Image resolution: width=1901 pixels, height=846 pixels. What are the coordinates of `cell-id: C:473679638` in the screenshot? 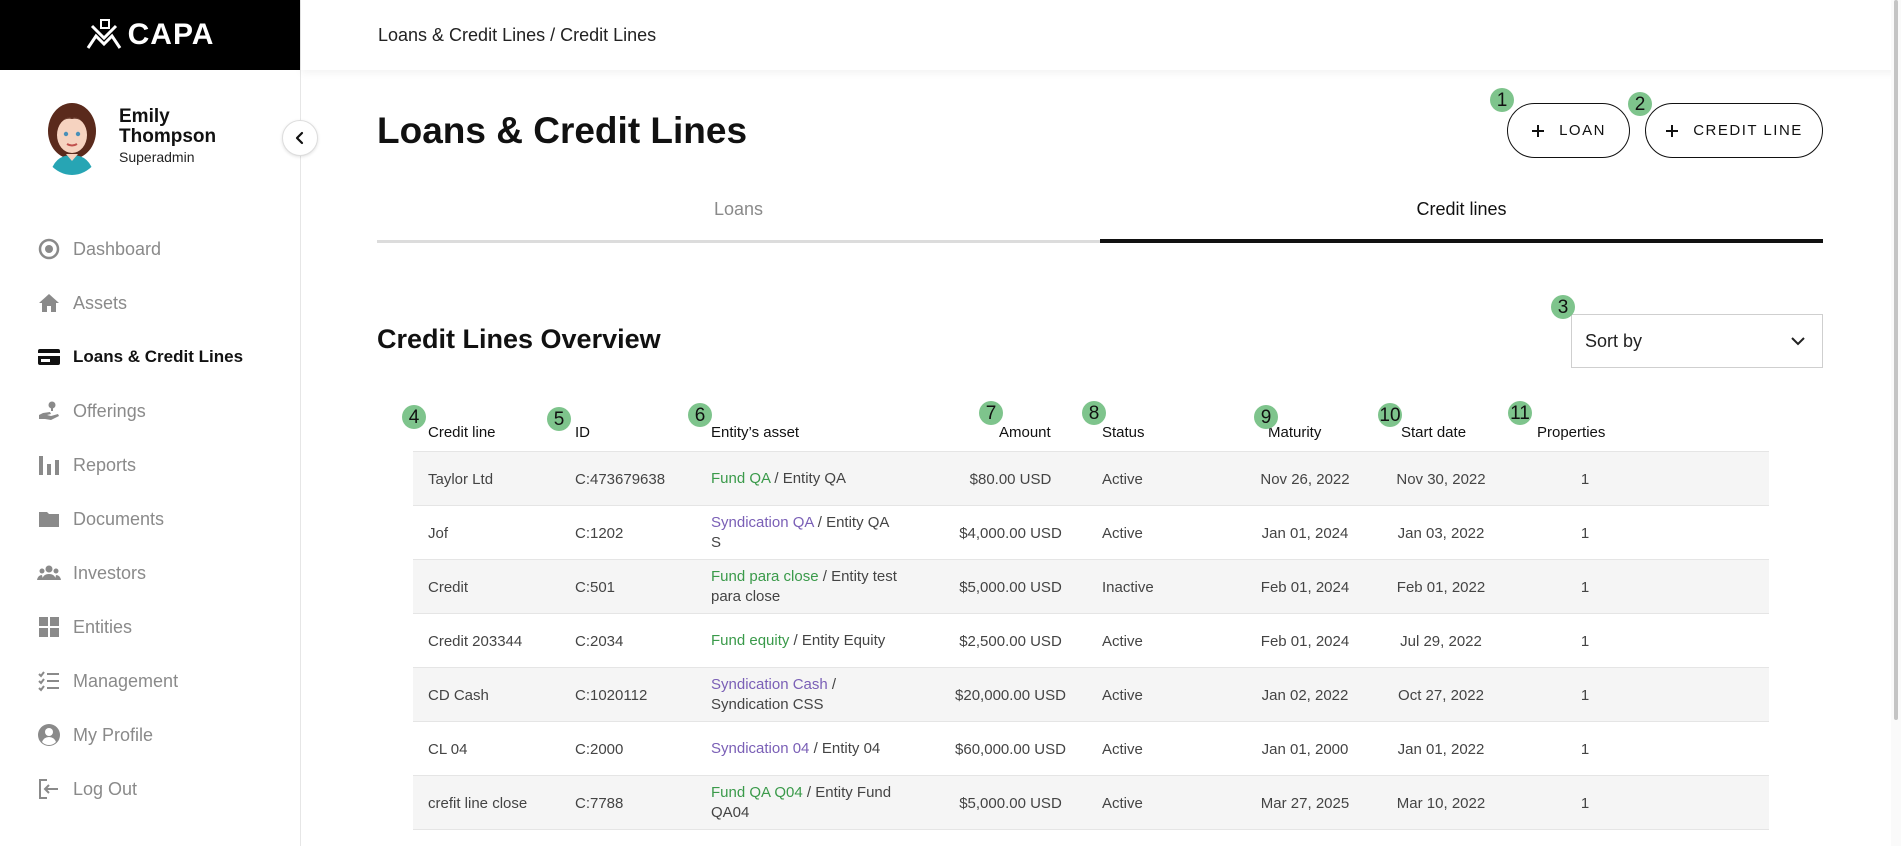 It's located at (620, 479).